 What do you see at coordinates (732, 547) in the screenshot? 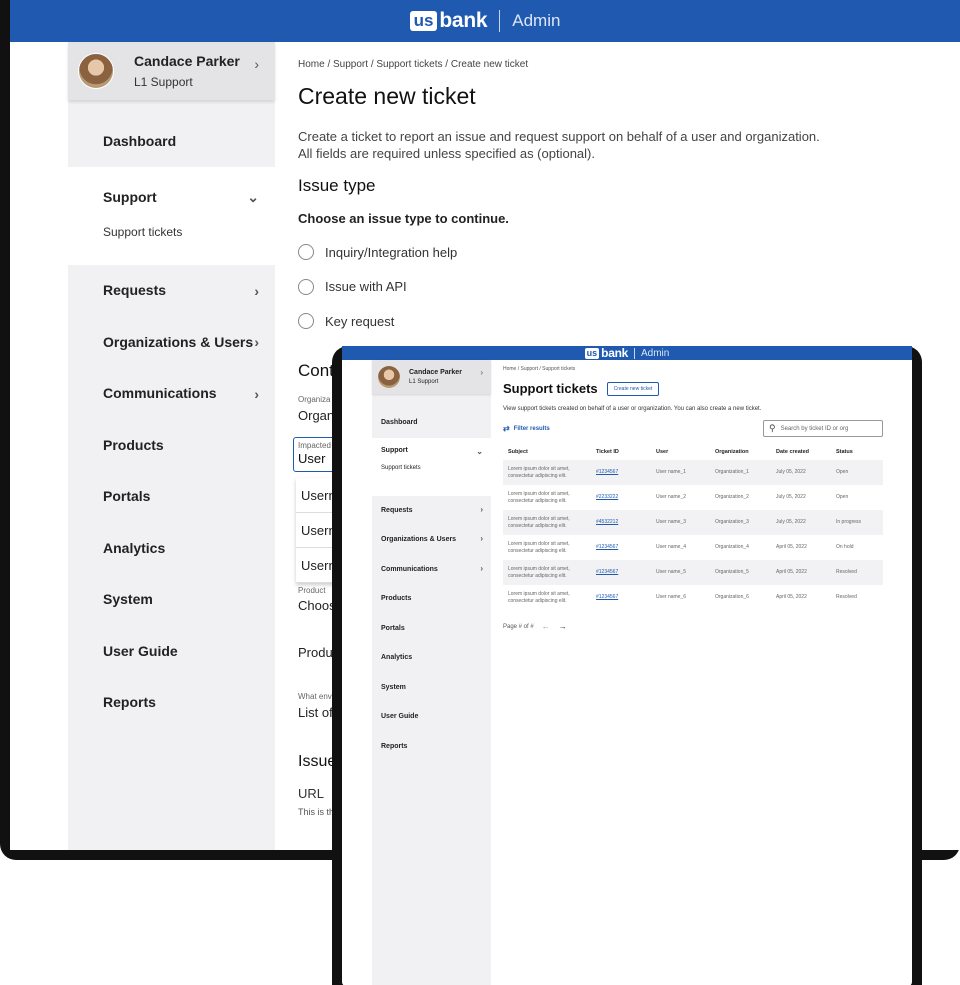
I see `cell-organization: Organization_4` at bounding box center [732, 547].